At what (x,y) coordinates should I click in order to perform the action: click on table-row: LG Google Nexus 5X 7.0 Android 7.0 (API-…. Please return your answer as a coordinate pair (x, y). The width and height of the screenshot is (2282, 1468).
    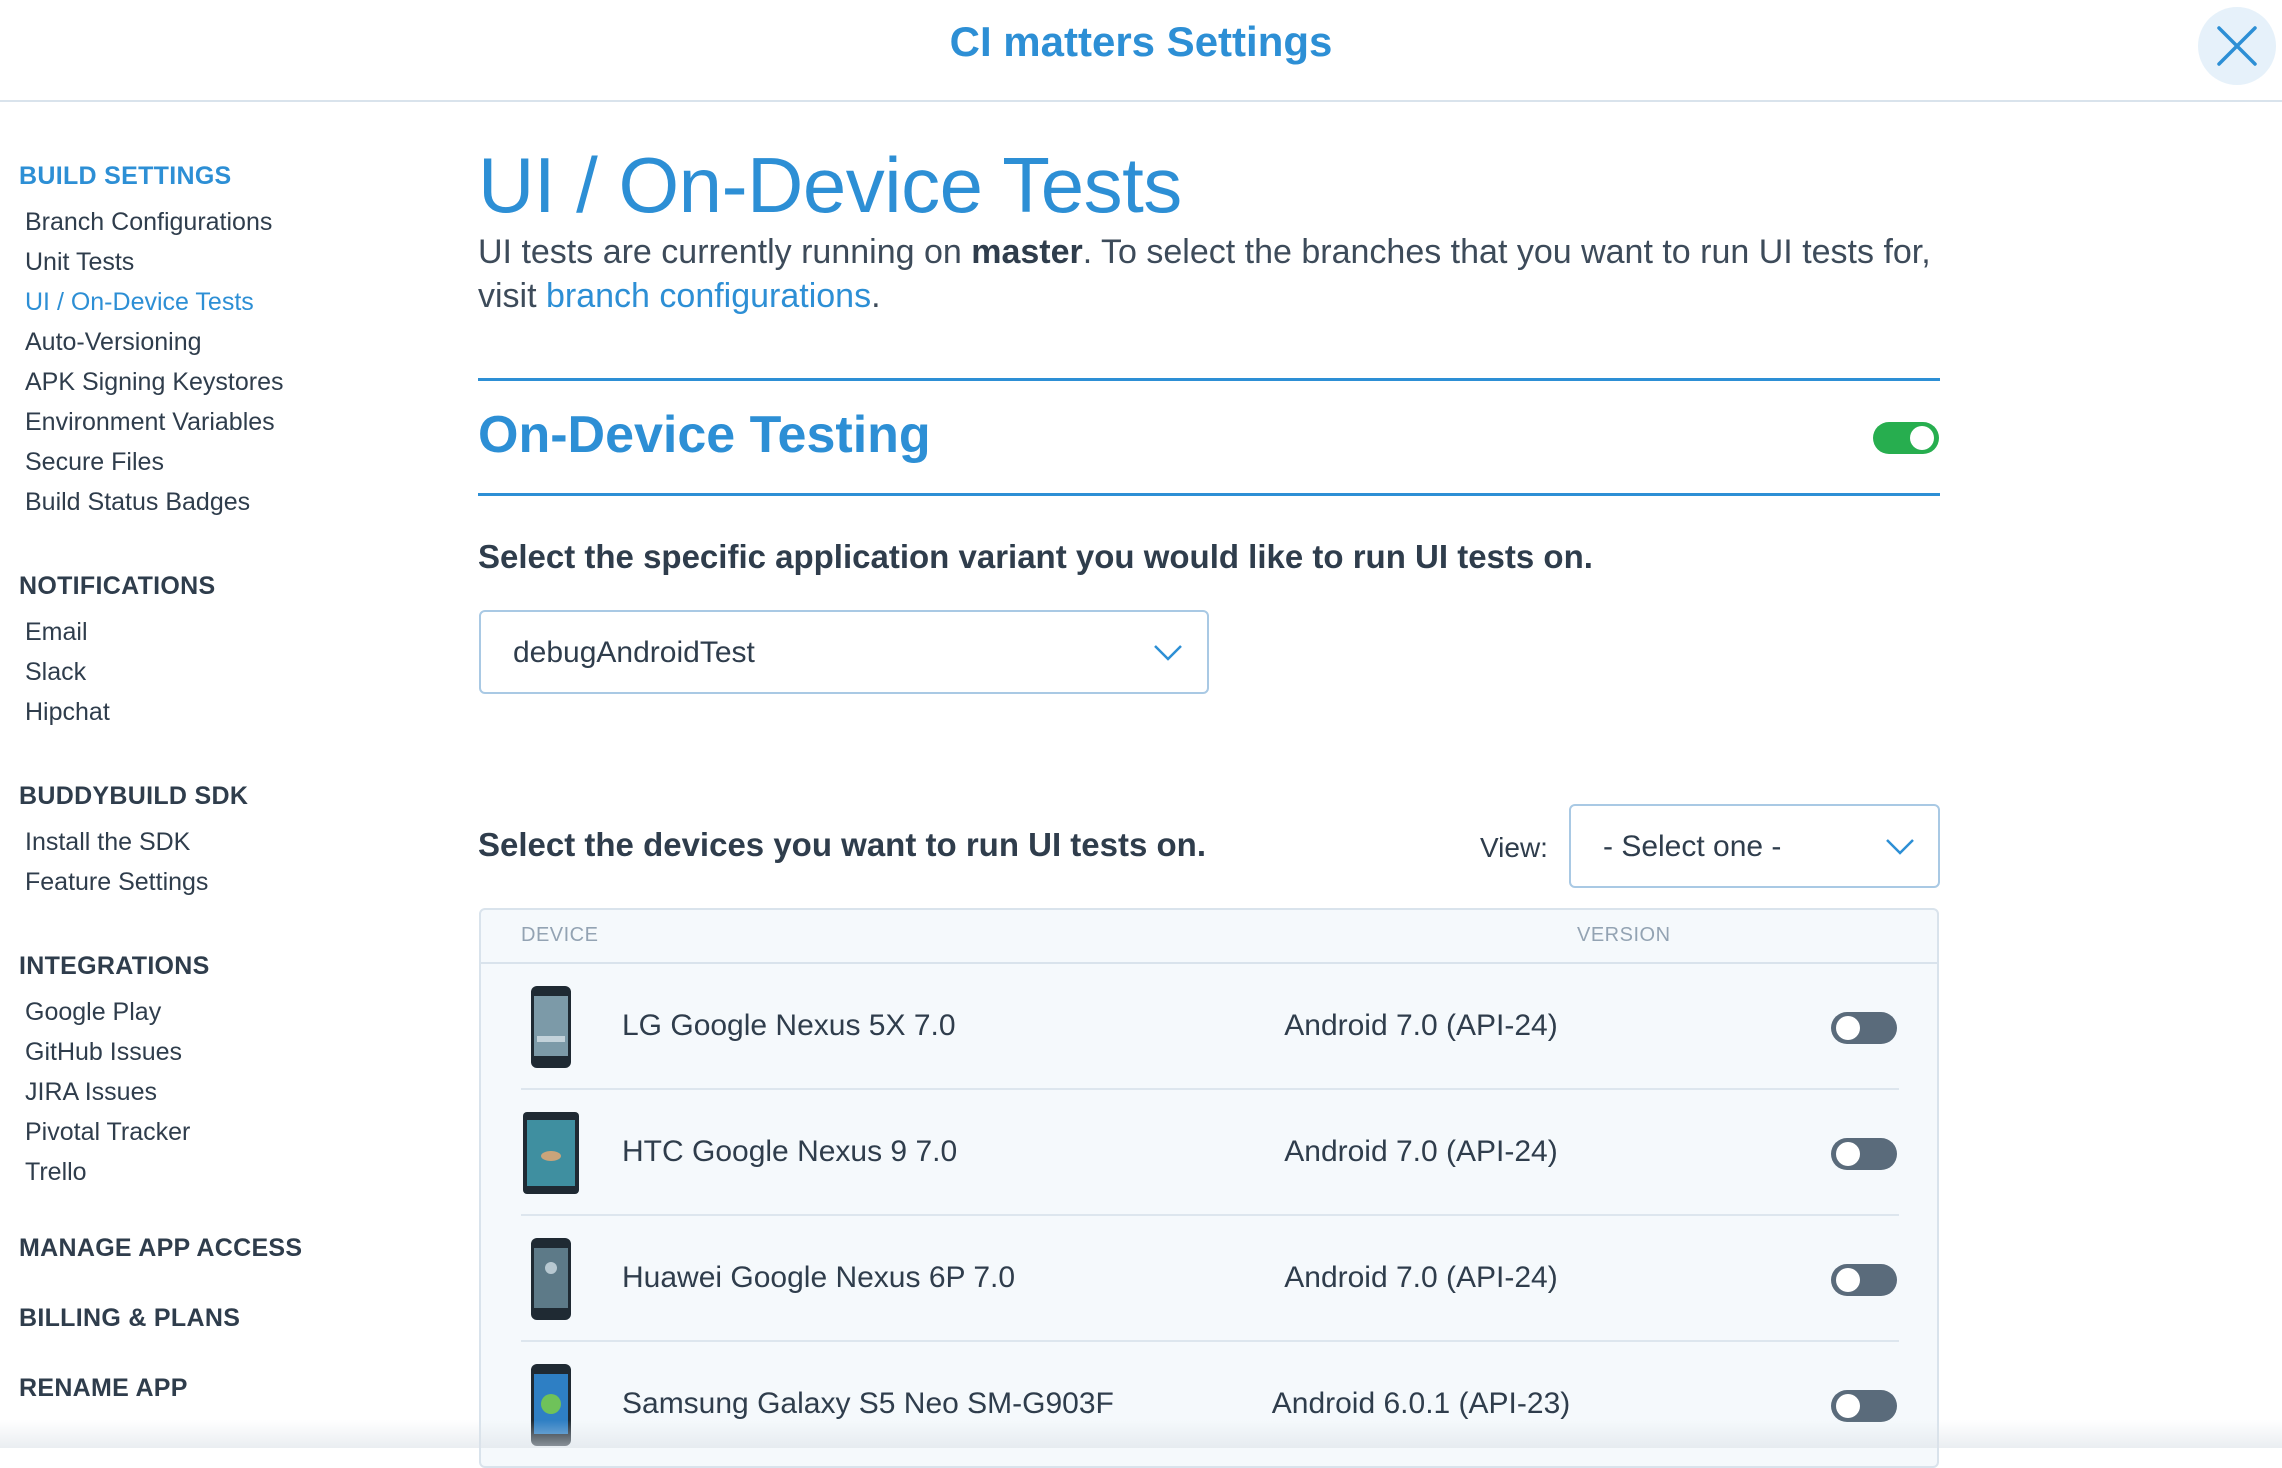
    Looking at the image, I should click on (1210, 1027).